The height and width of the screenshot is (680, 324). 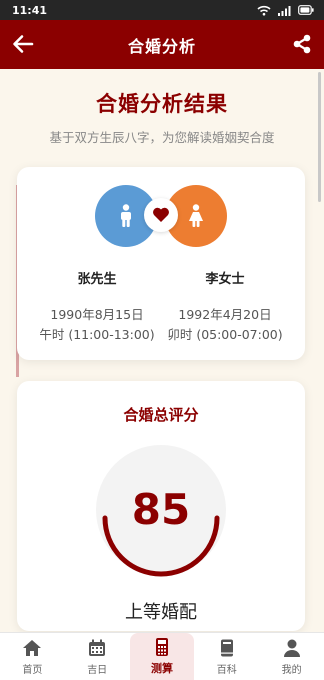 What do you see at coordinates (97, 334) in the screenshot?
I see `male-birth-hour: 午时 (11:00-13:00)` at bounding box center [97, 334].